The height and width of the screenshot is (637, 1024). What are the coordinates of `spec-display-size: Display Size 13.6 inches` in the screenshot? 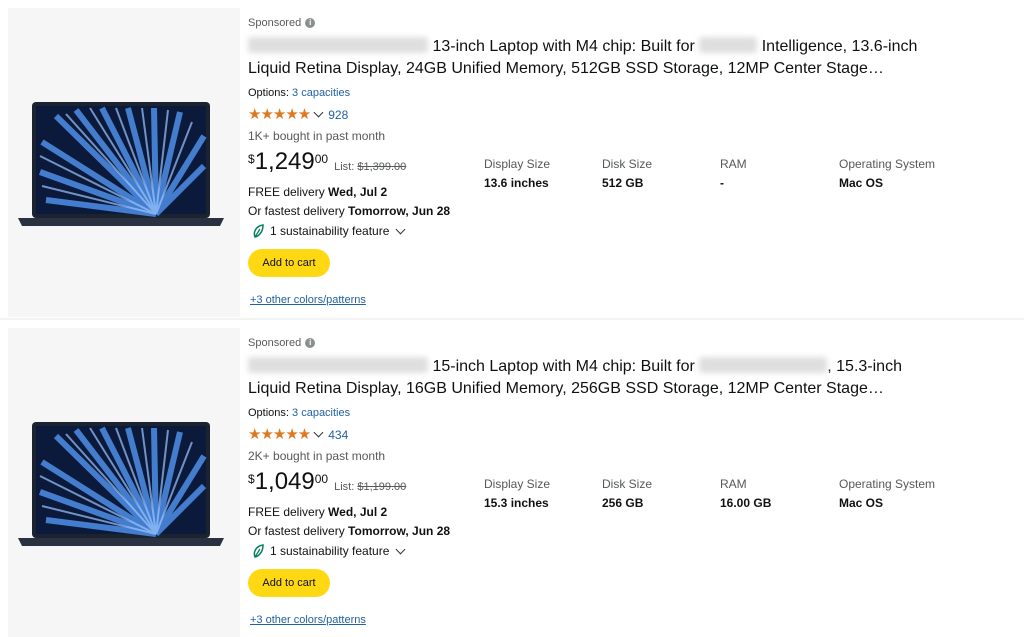 It's located at (544, 173).